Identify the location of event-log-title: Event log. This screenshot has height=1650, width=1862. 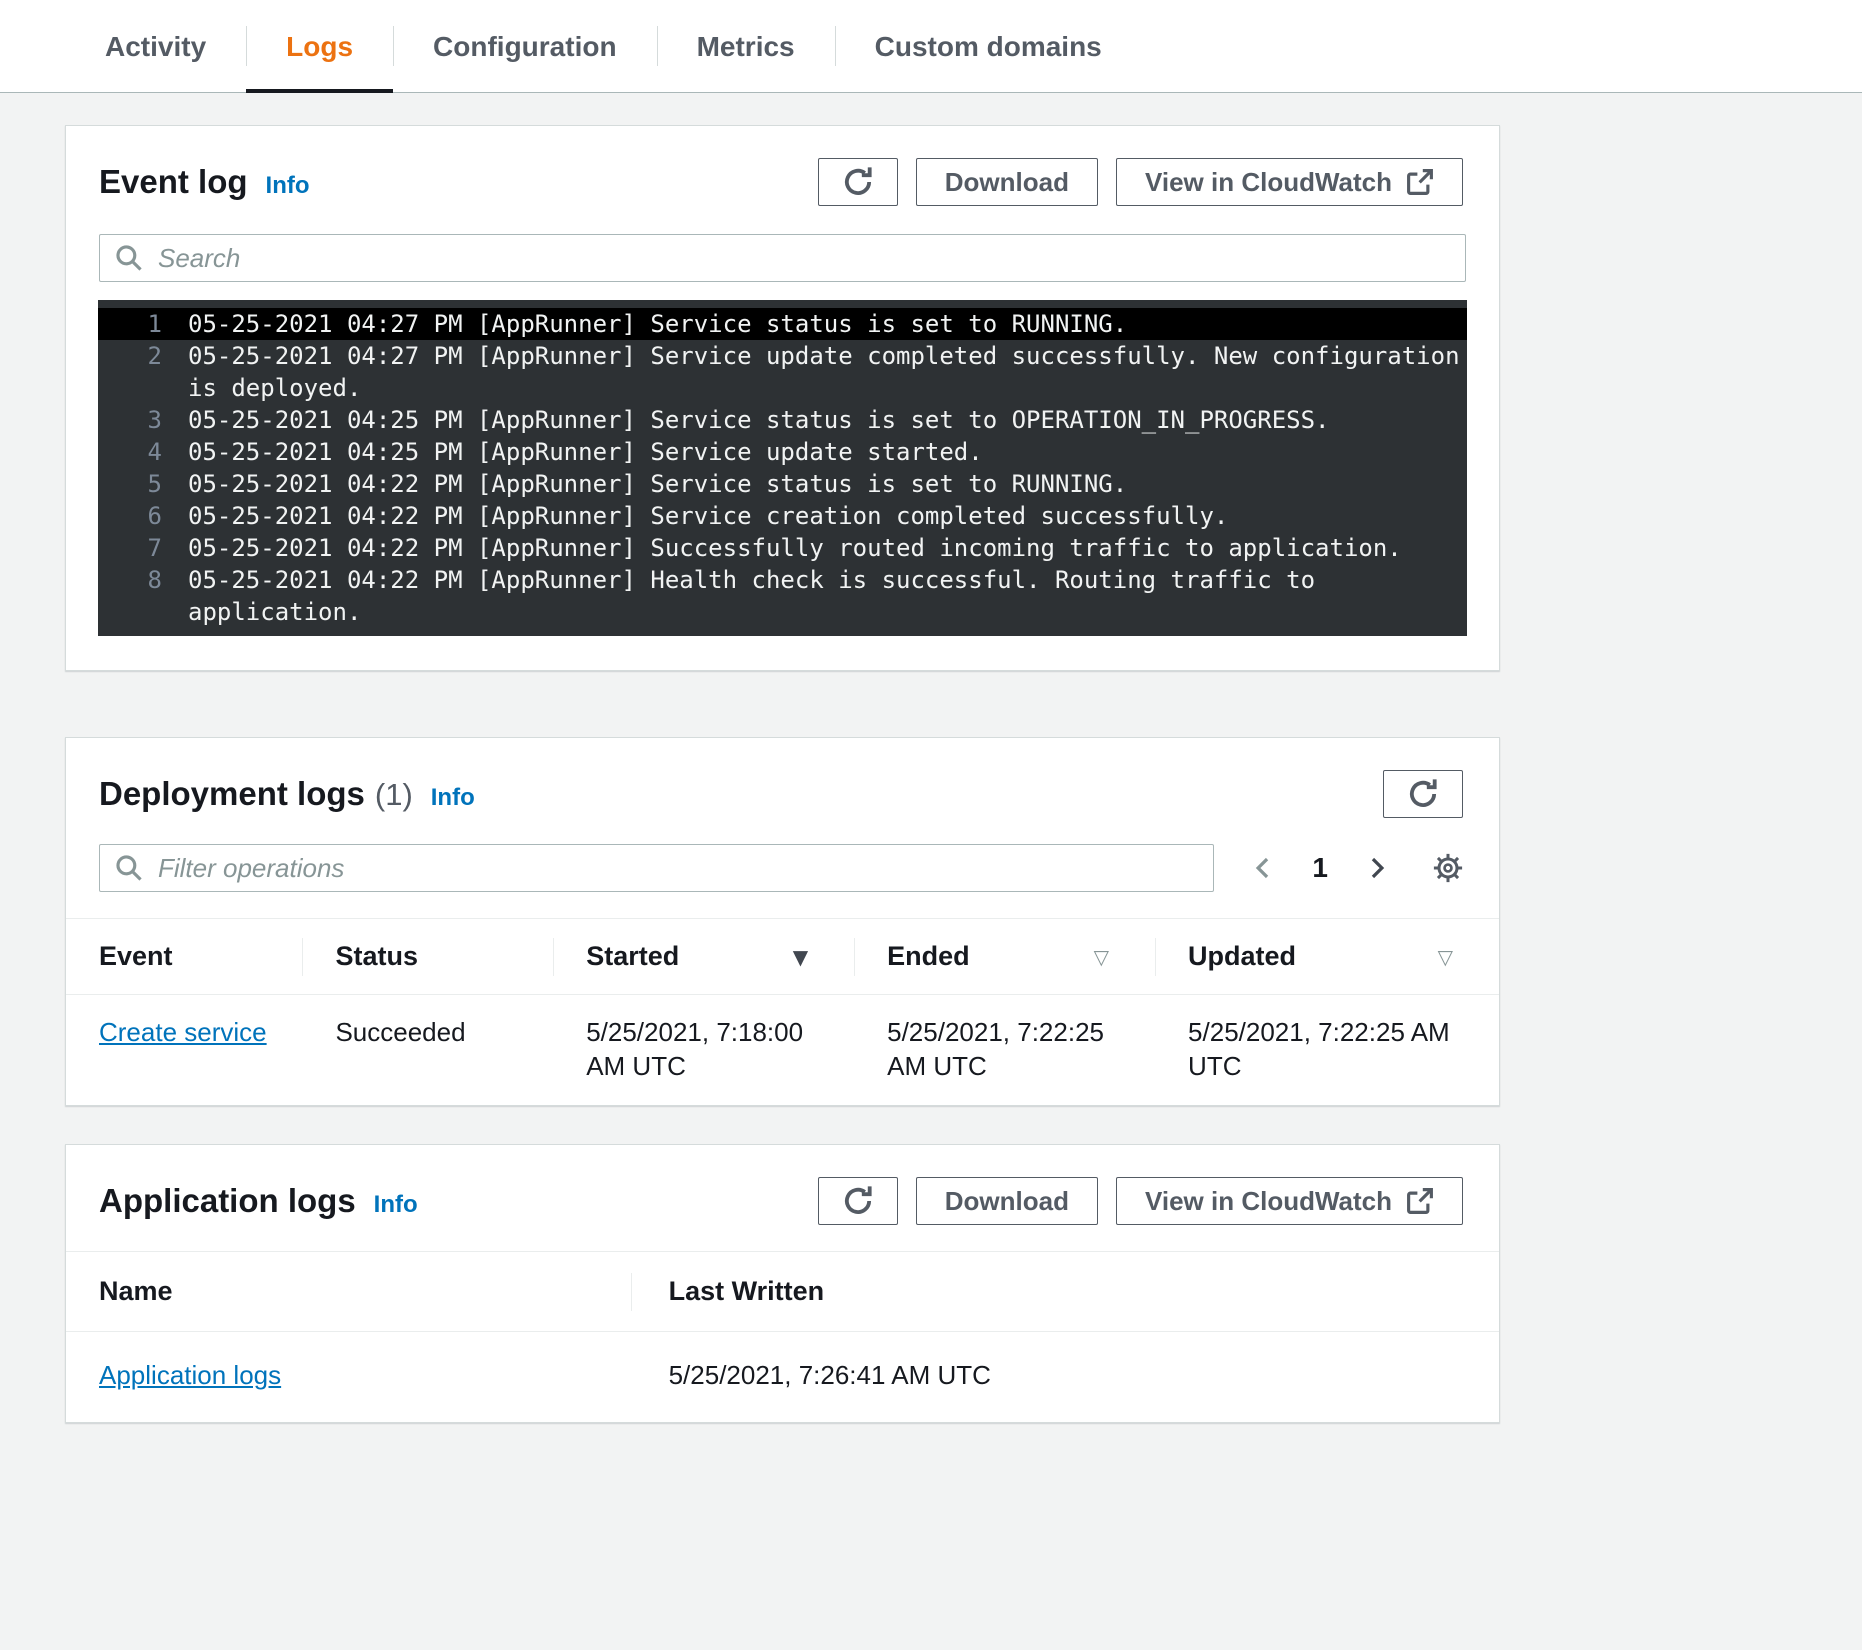
(173, 181).